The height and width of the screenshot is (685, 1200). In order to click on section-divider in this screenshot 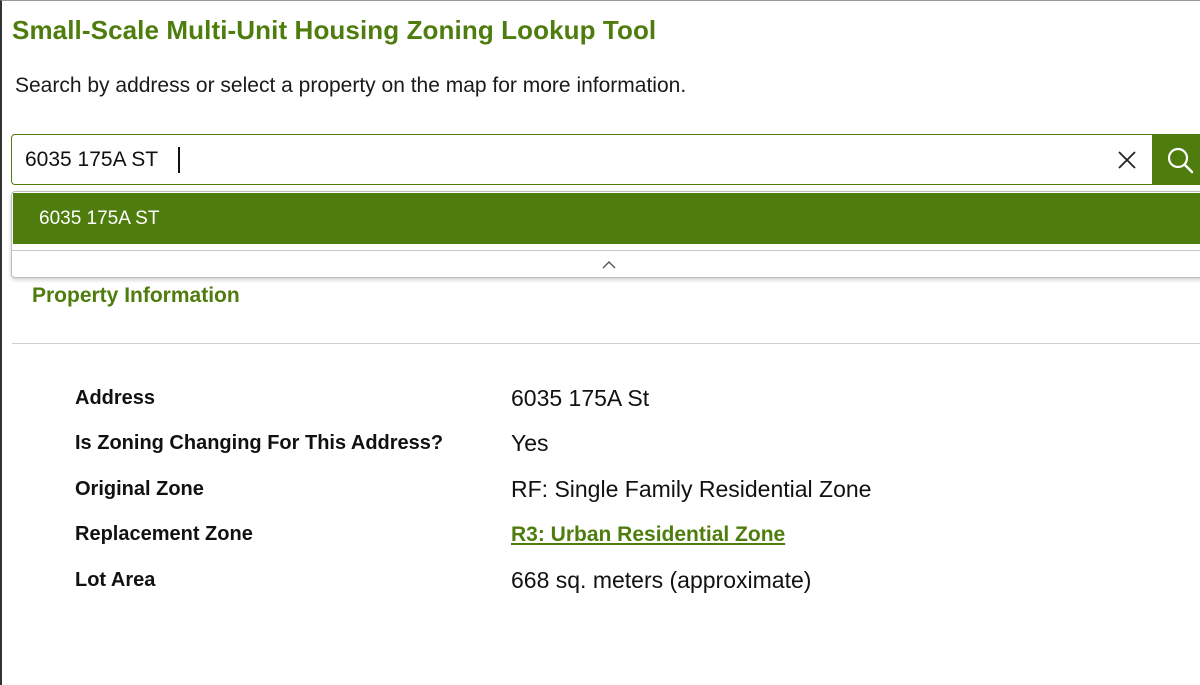, I will do `click(606, 343)`.